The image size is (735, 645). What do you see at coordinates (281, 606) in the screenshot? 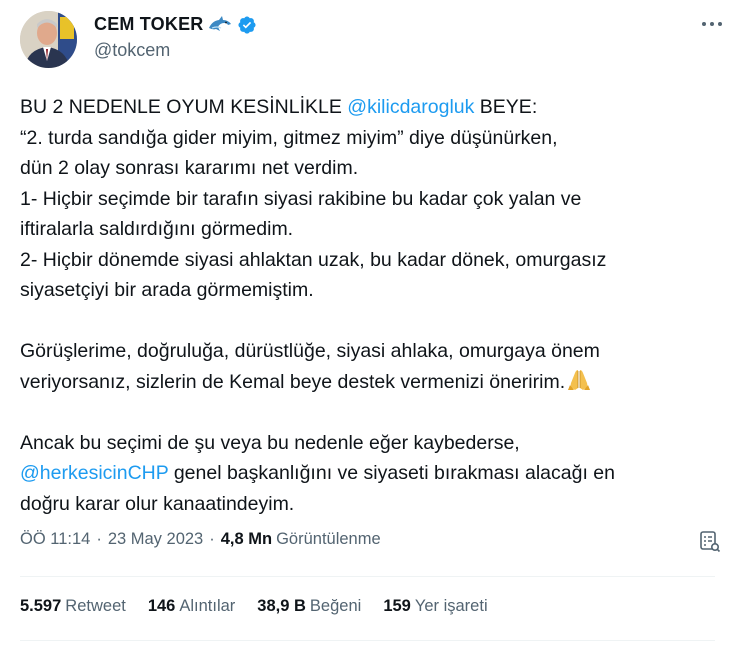
I see `likes-count: 38,9 B` at bounding box center [281, 606].